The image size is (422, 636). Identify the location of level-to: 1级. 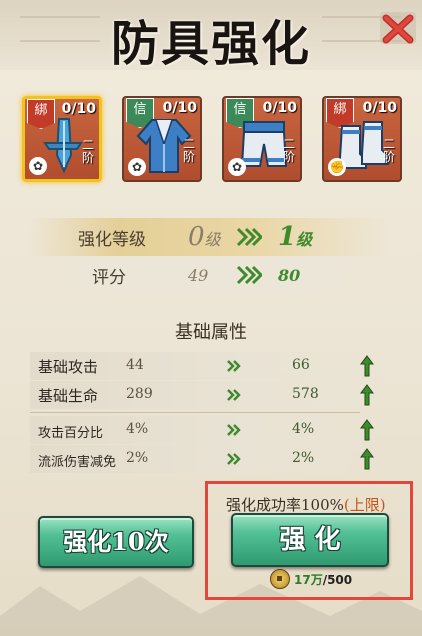
(295, 237).